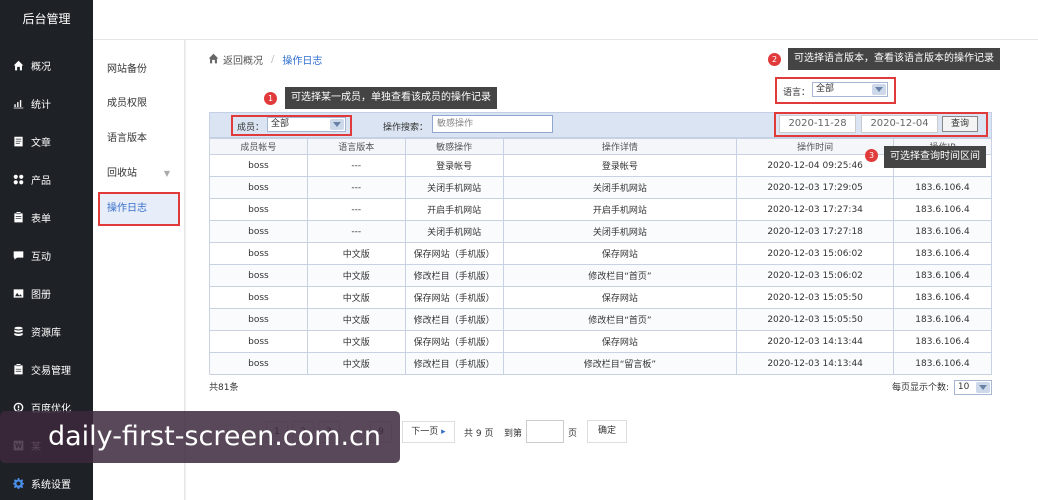 The width and height of the screenshot is (1038, 500). Describe the element at coordinates (492, 124) in the screenshot. I see `search-input: 敏感操作` at that location.